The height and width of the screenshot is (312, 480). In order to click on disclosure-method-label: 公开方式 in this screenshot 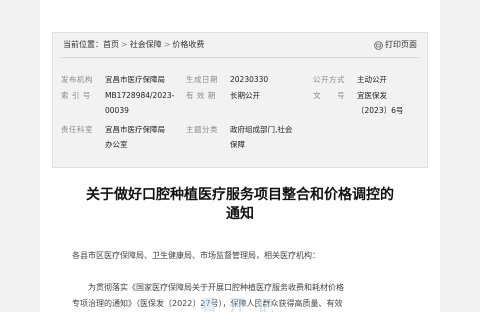, I will do `click(329, 79)`.